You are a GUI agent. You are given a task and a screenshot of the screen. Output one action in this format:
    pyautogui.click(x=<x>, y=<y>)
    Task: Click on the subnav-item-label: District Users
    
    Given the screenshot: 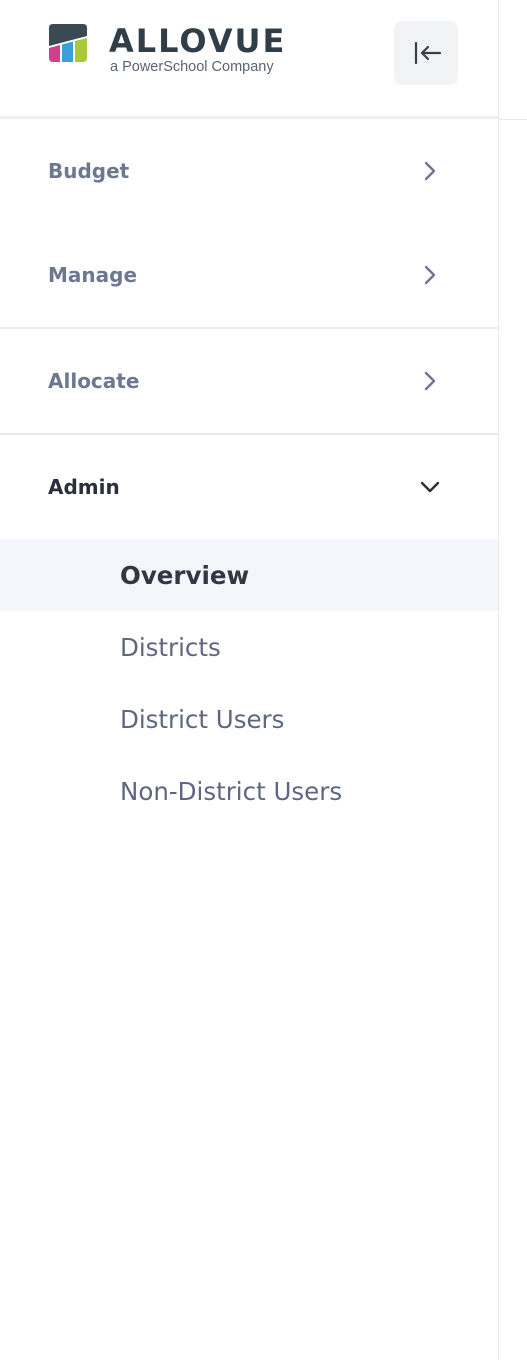 What is the action you would take?
    pyautogui.click(x=202, y=719)
    